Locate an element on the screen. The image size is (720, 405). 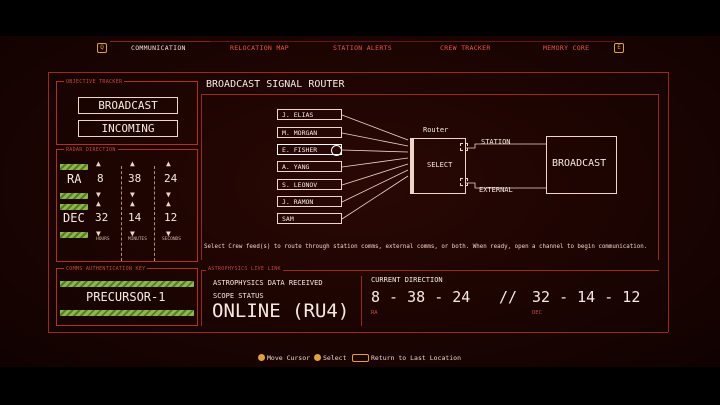
router-select-label: SELECT is located at coordinates (440, 165).